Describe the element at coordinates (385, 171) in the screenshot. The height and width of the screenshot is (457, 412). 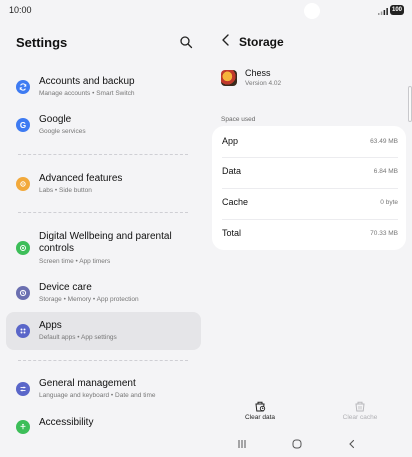
I see `row-value: 6.84 MB` at that location.